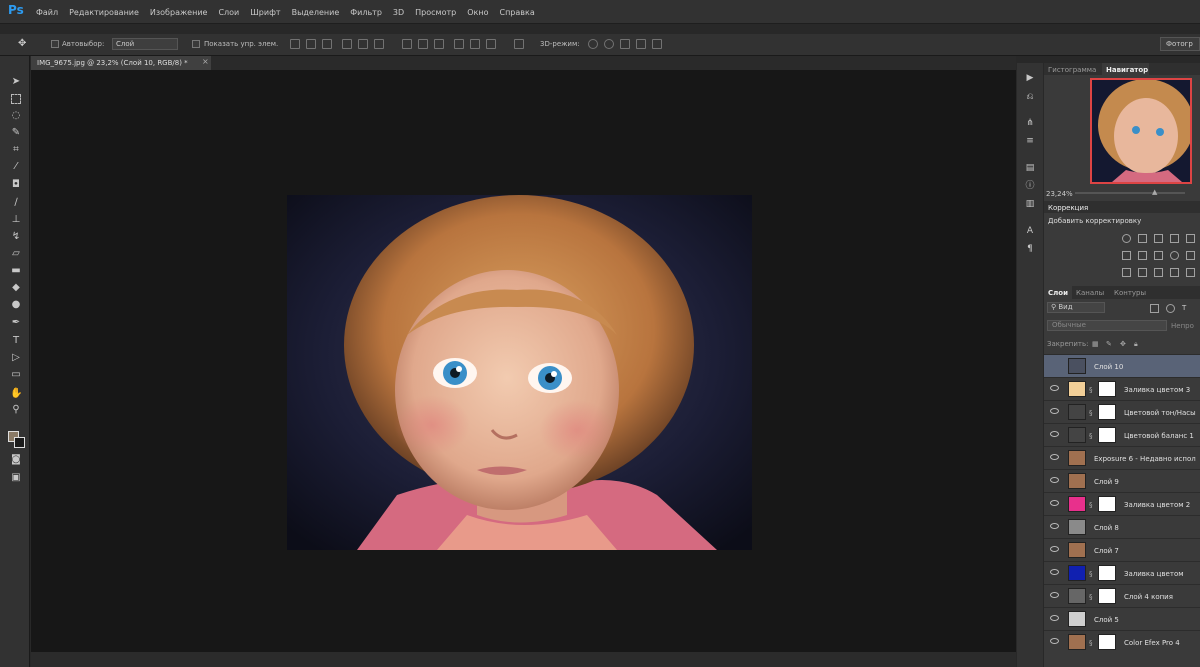  What do you see at coordinates (1122, 618) in the screenshot?
I see `layer-row: Слой 5` at bounding box center [1122, 618].